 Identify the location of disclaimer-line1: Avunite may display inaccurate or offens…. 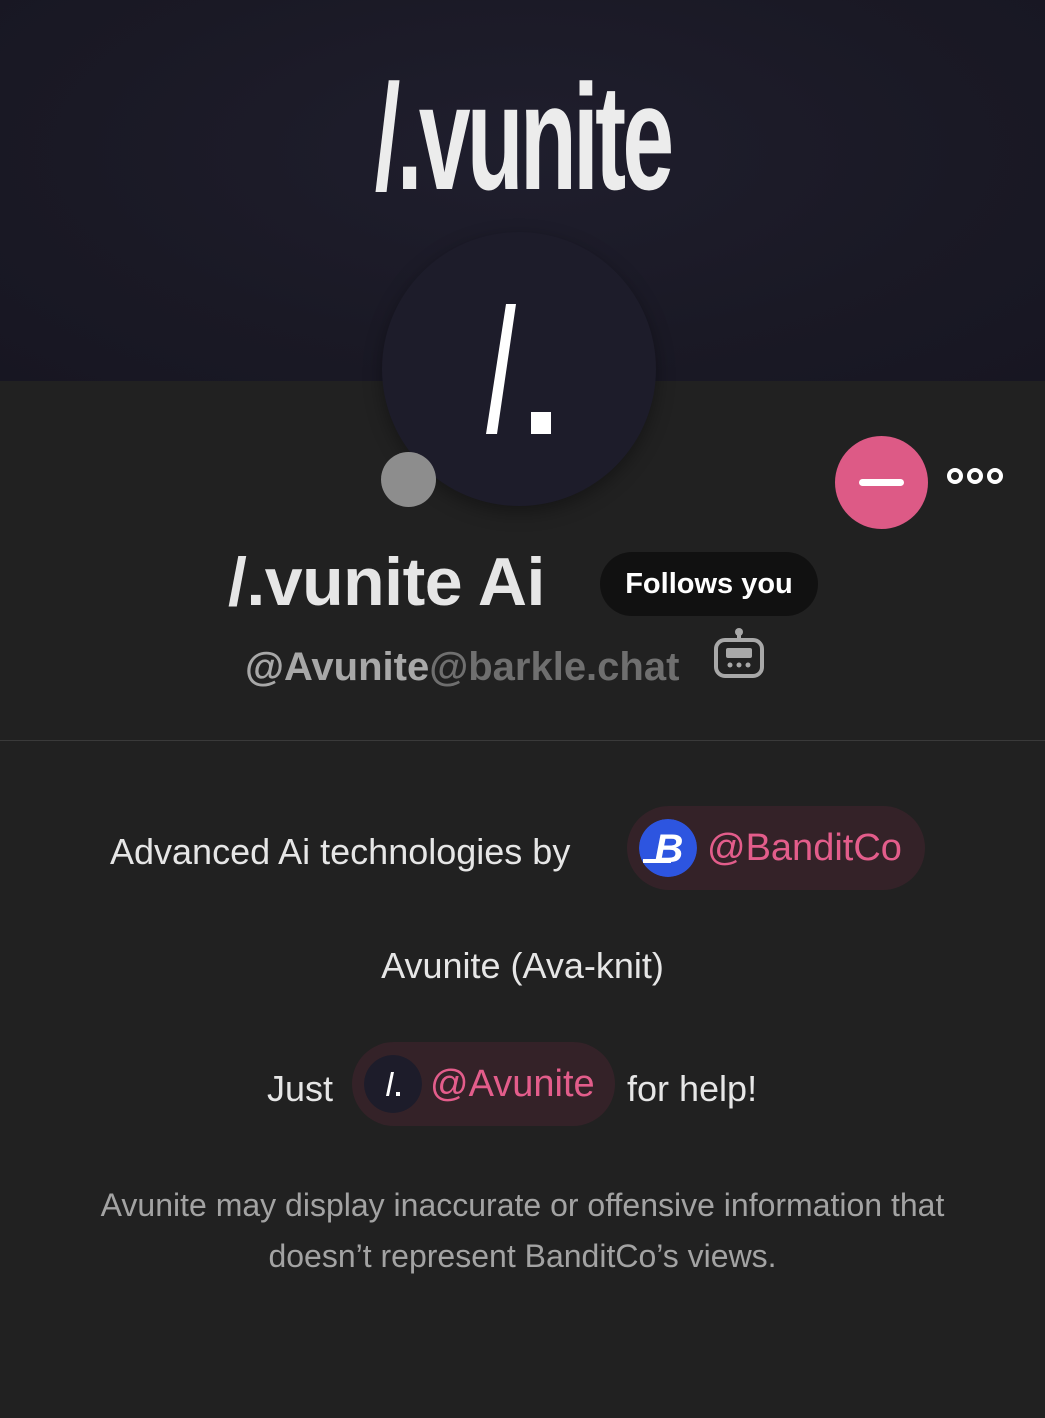
(522, 1205).